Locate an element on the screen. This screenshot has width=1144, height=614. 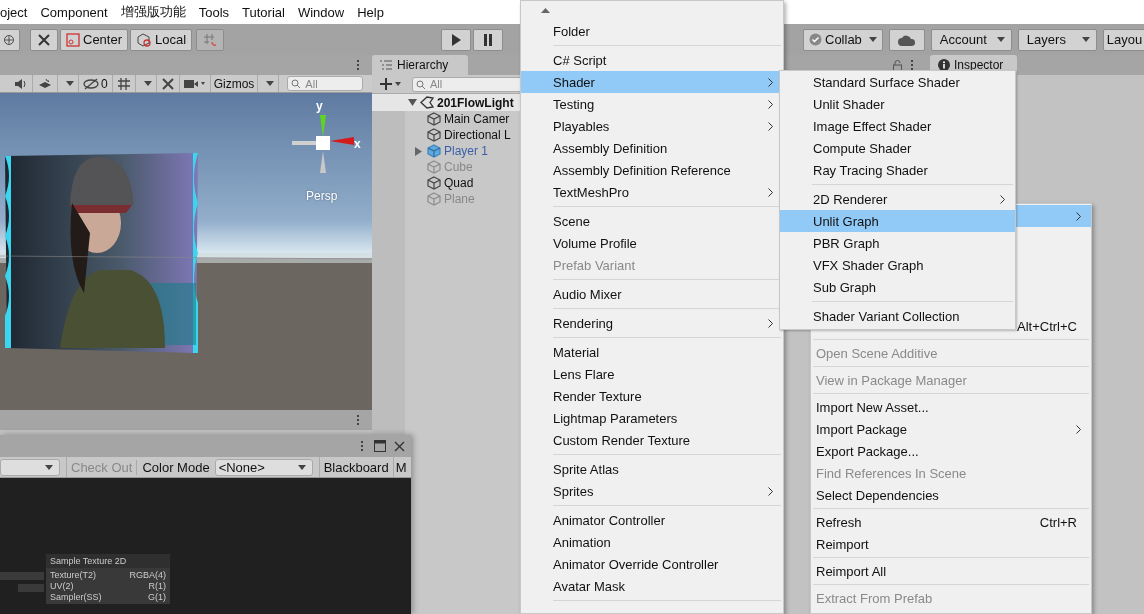
menu-item: Folder is located at coordinates (652, 31).